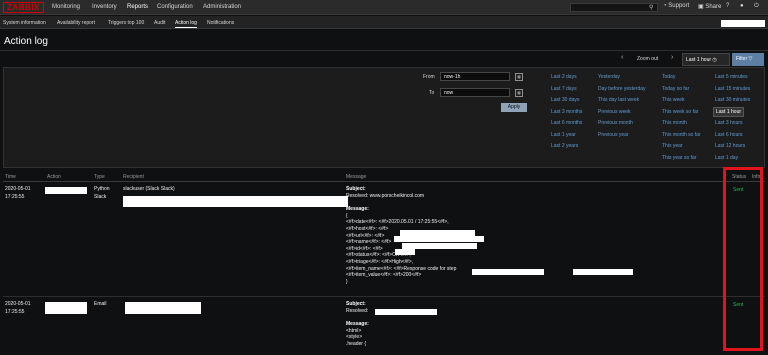 The height and width of the screenshot is (355, 768). What do you see at coordinates (732, 89) in the screenshot?
I see `range-last-15-minutes: Last 15 minutes` at bounding box center [732, 89].